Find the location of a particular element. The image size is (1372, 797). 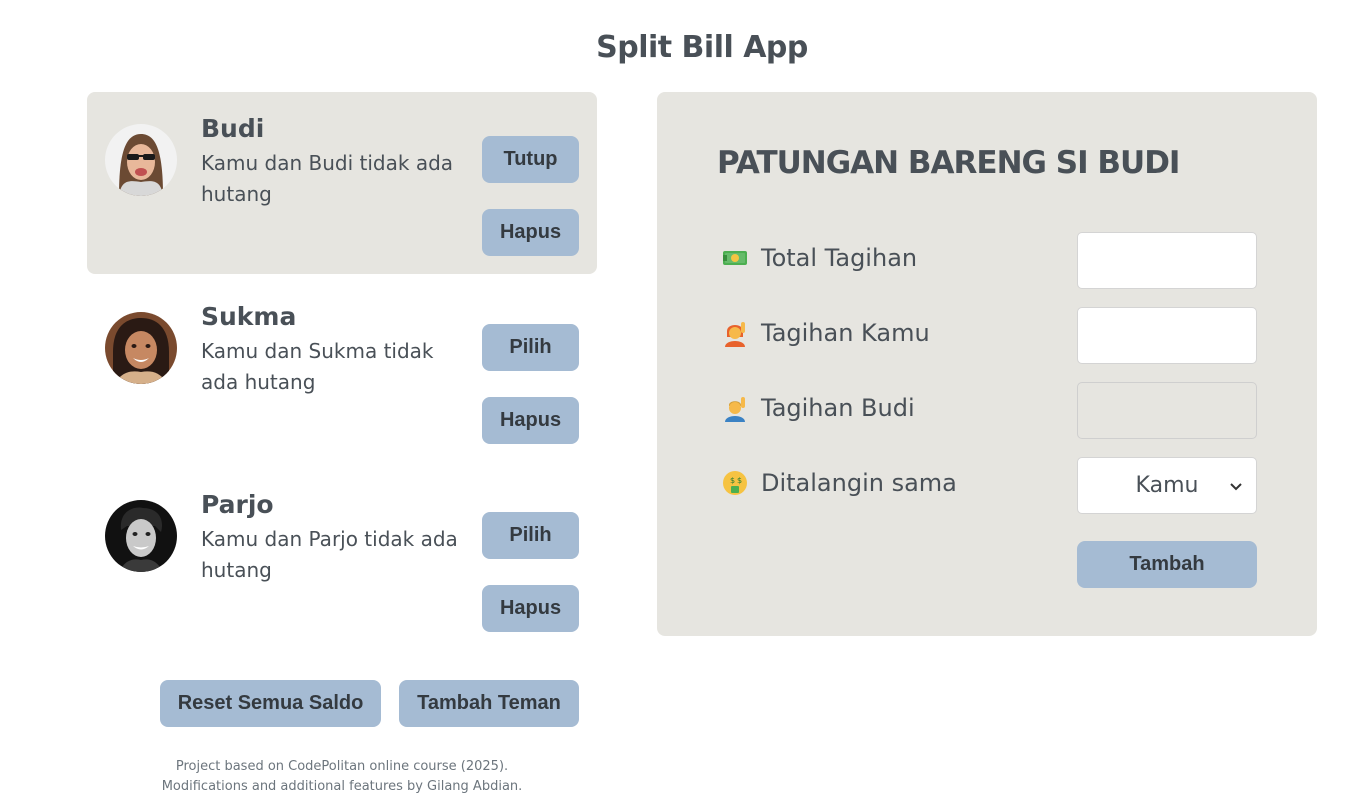

reset-all-balances-button: Reset Semua Saldo is located at coordinates (270, 703).